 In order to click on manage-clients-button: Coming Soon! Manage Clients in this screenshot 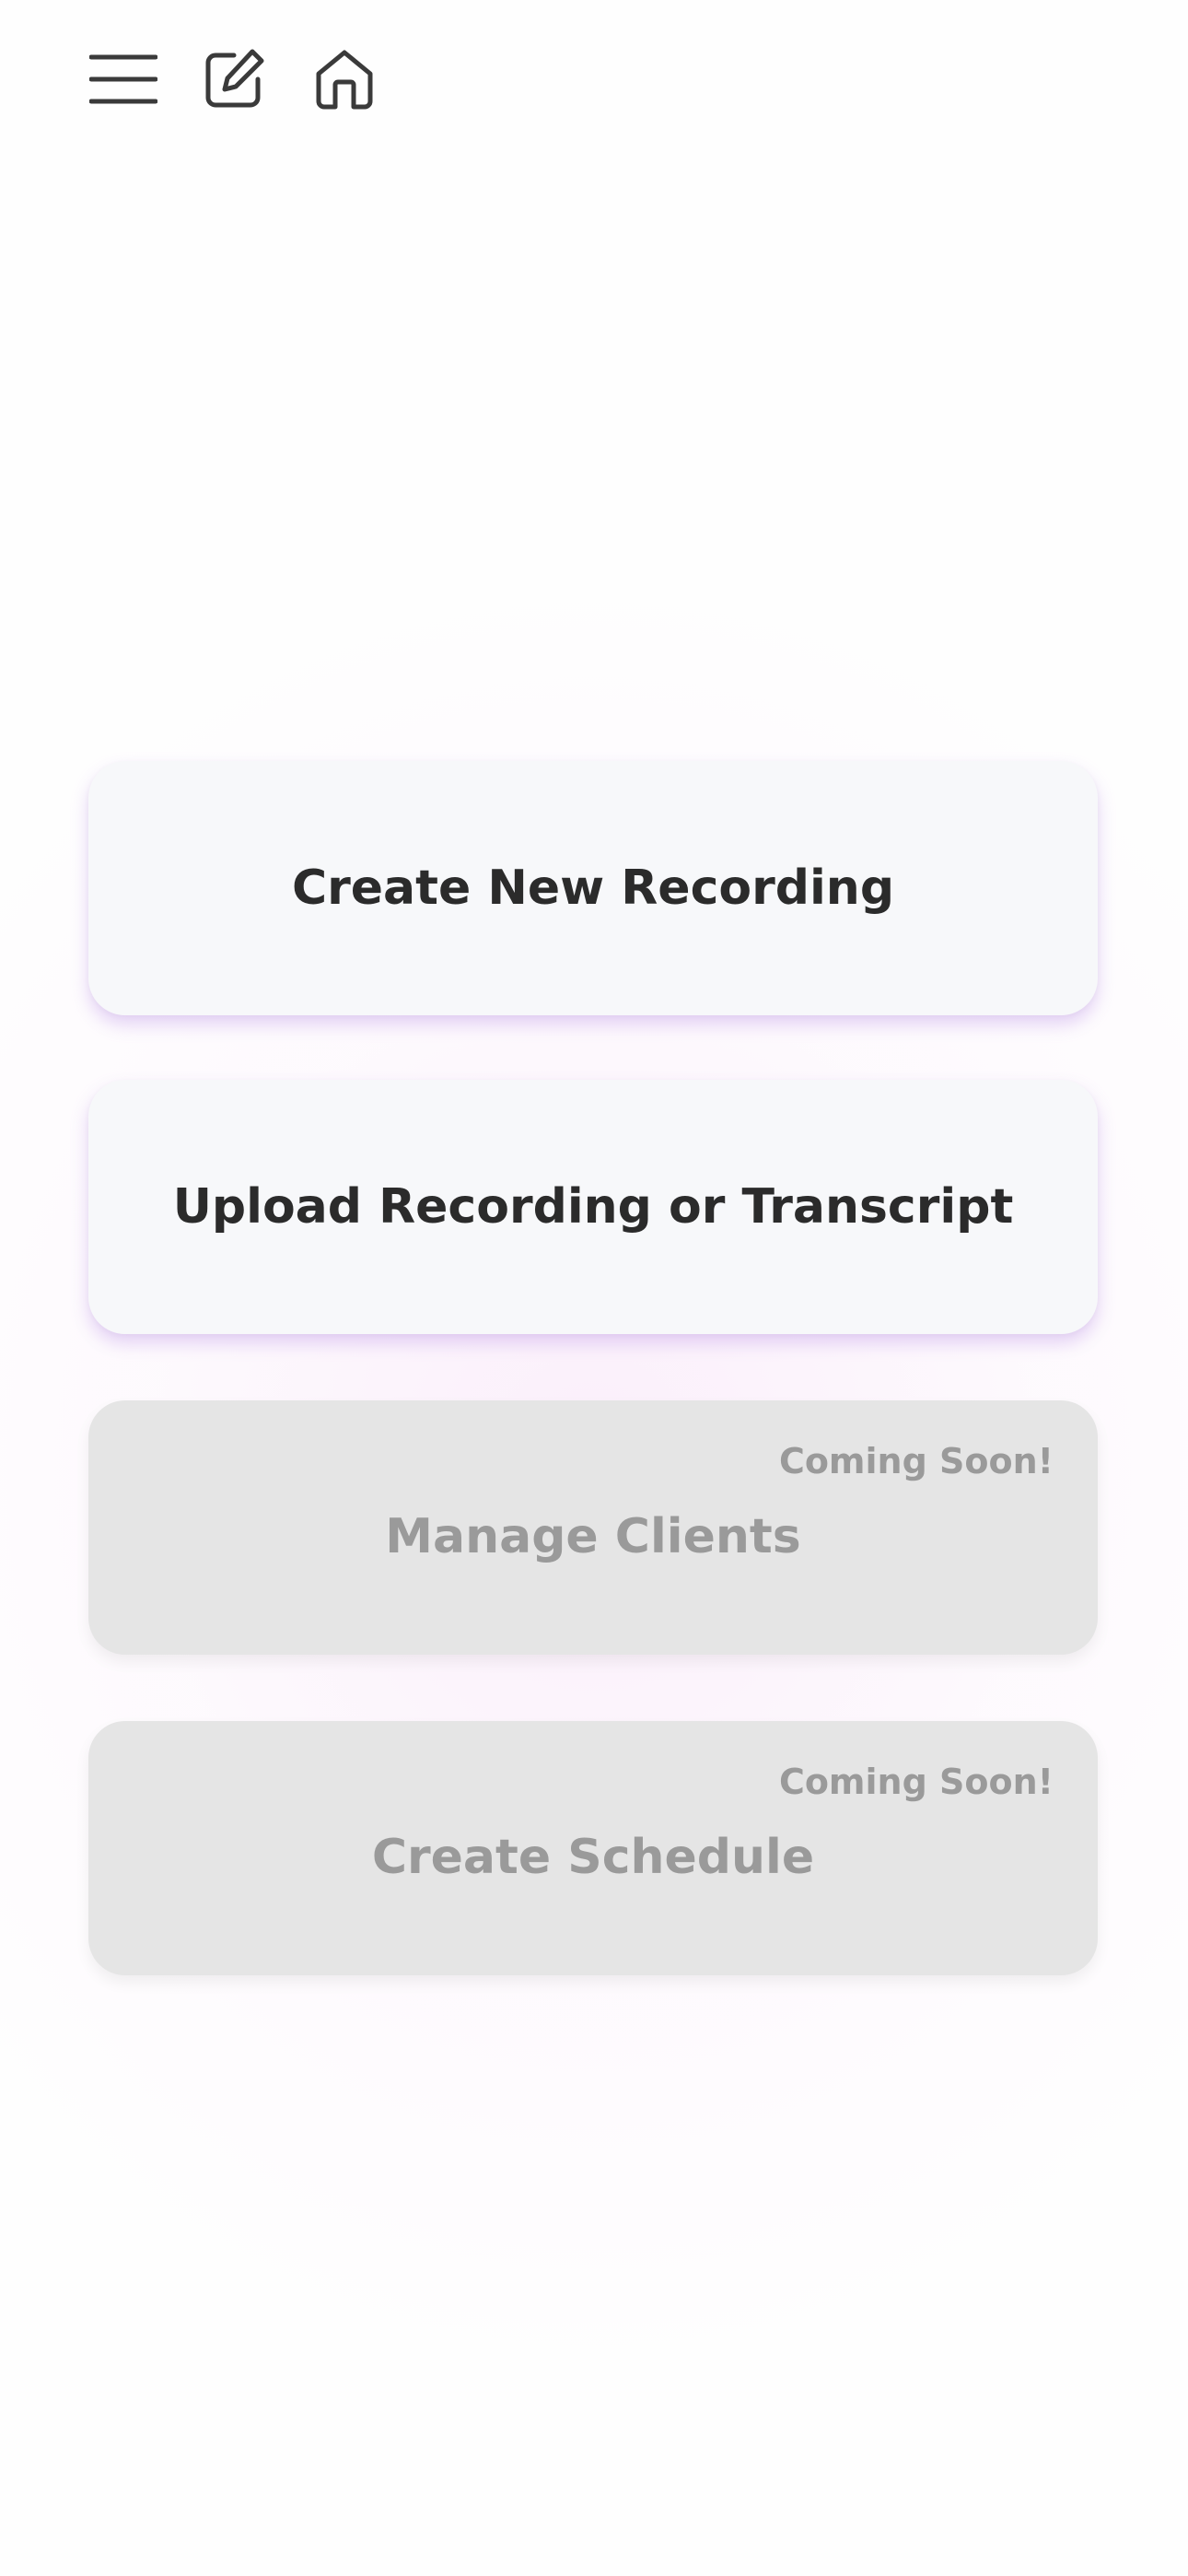, I will do `click(593, 1527)`.